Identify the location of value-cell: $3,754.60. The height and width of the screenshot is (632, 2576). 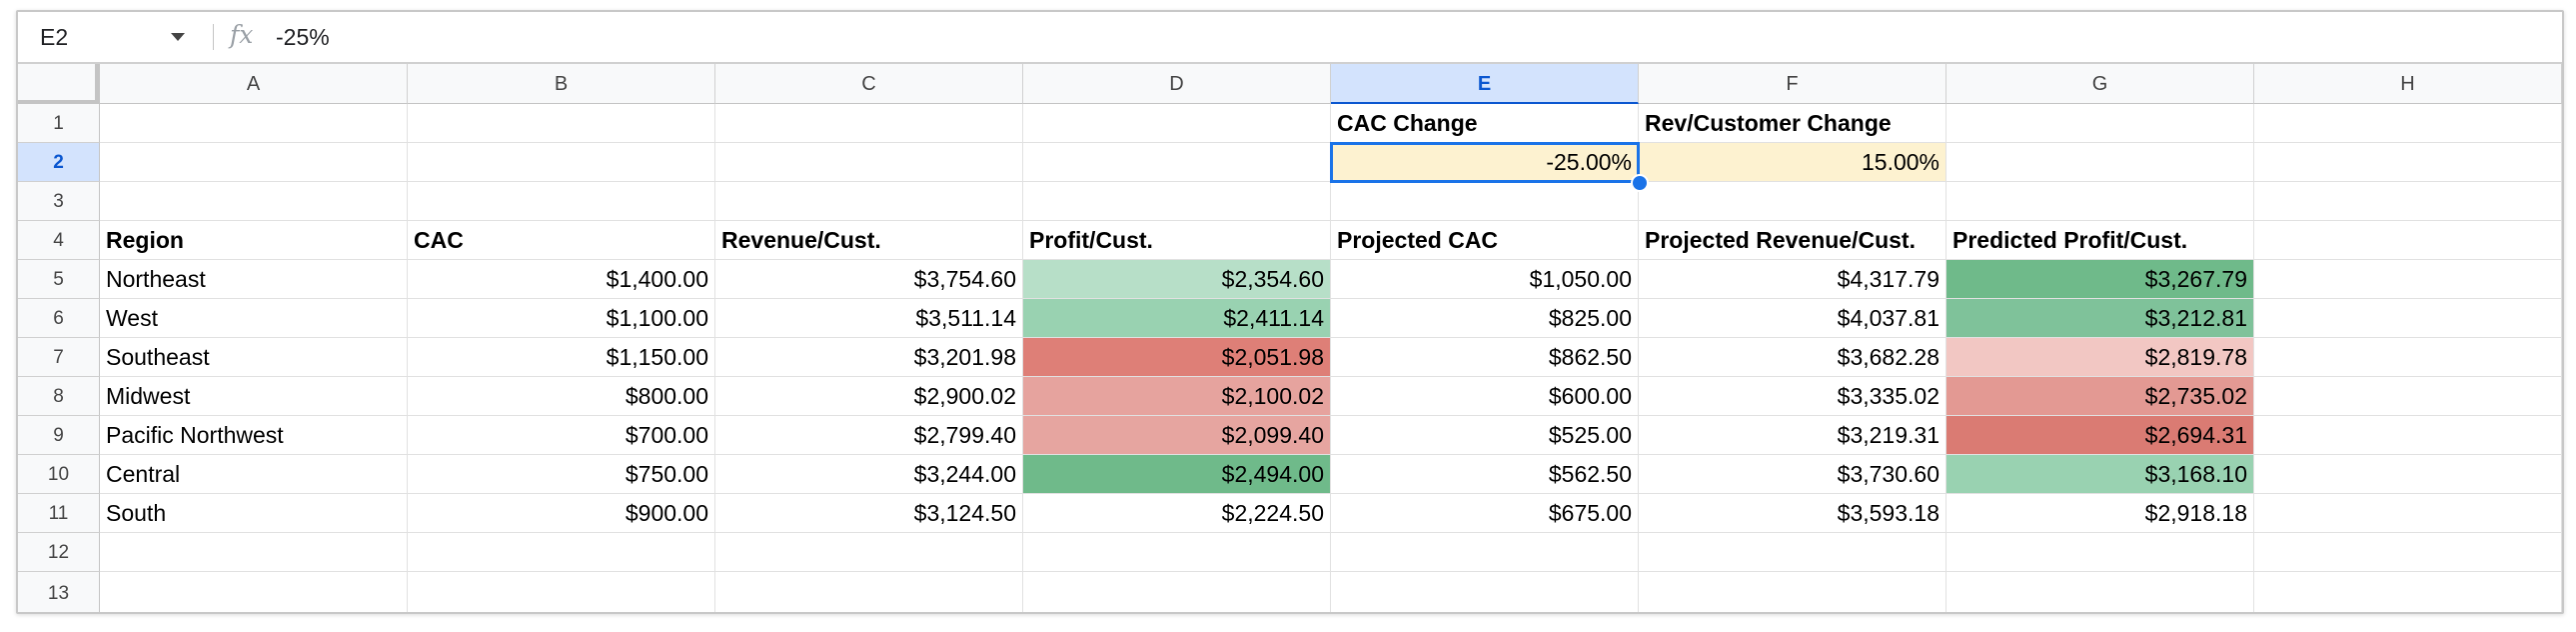
(869, 279).